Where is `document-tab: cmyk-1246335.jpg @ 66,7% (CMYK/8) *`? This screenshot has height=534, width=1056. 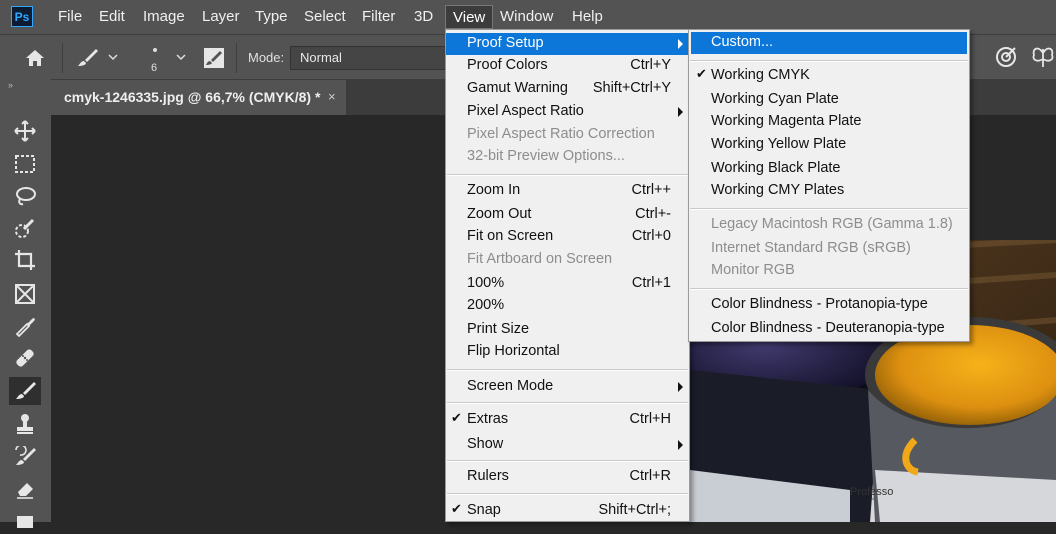
document-tab: cmyk-1246335.jpg @ 66,7% (CMYK/8) * is located at coordinates (198, 97).